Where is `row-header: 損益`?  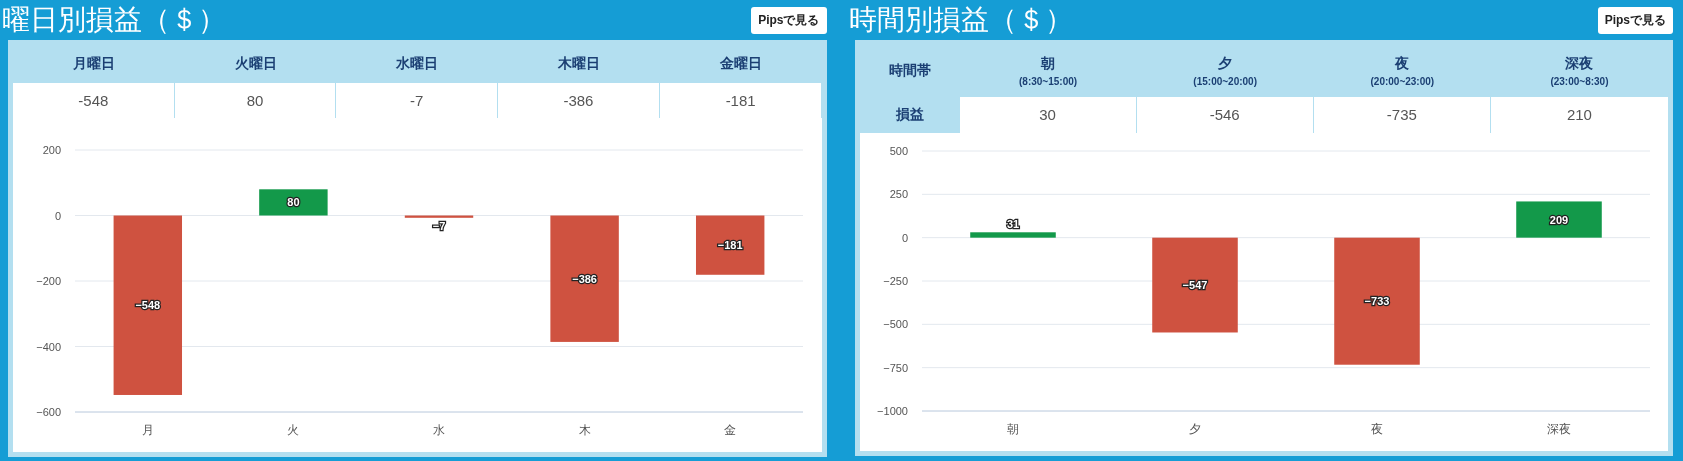
row-header: 損益 is located at coordinates (909, 114).